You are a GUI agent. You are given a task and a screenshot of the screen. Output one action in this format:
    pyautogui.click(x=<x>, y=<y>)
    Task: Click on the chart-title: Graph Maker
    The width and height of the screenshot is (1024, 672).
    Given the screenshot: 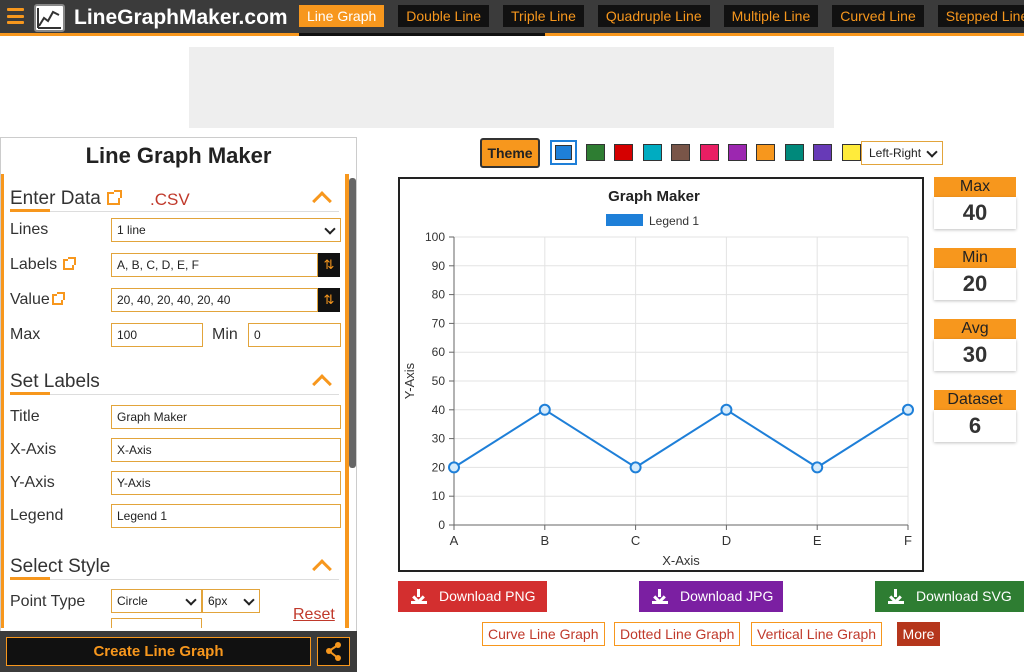 What is the action you would take?
    pyautogui.click(x=654, y=196)
    